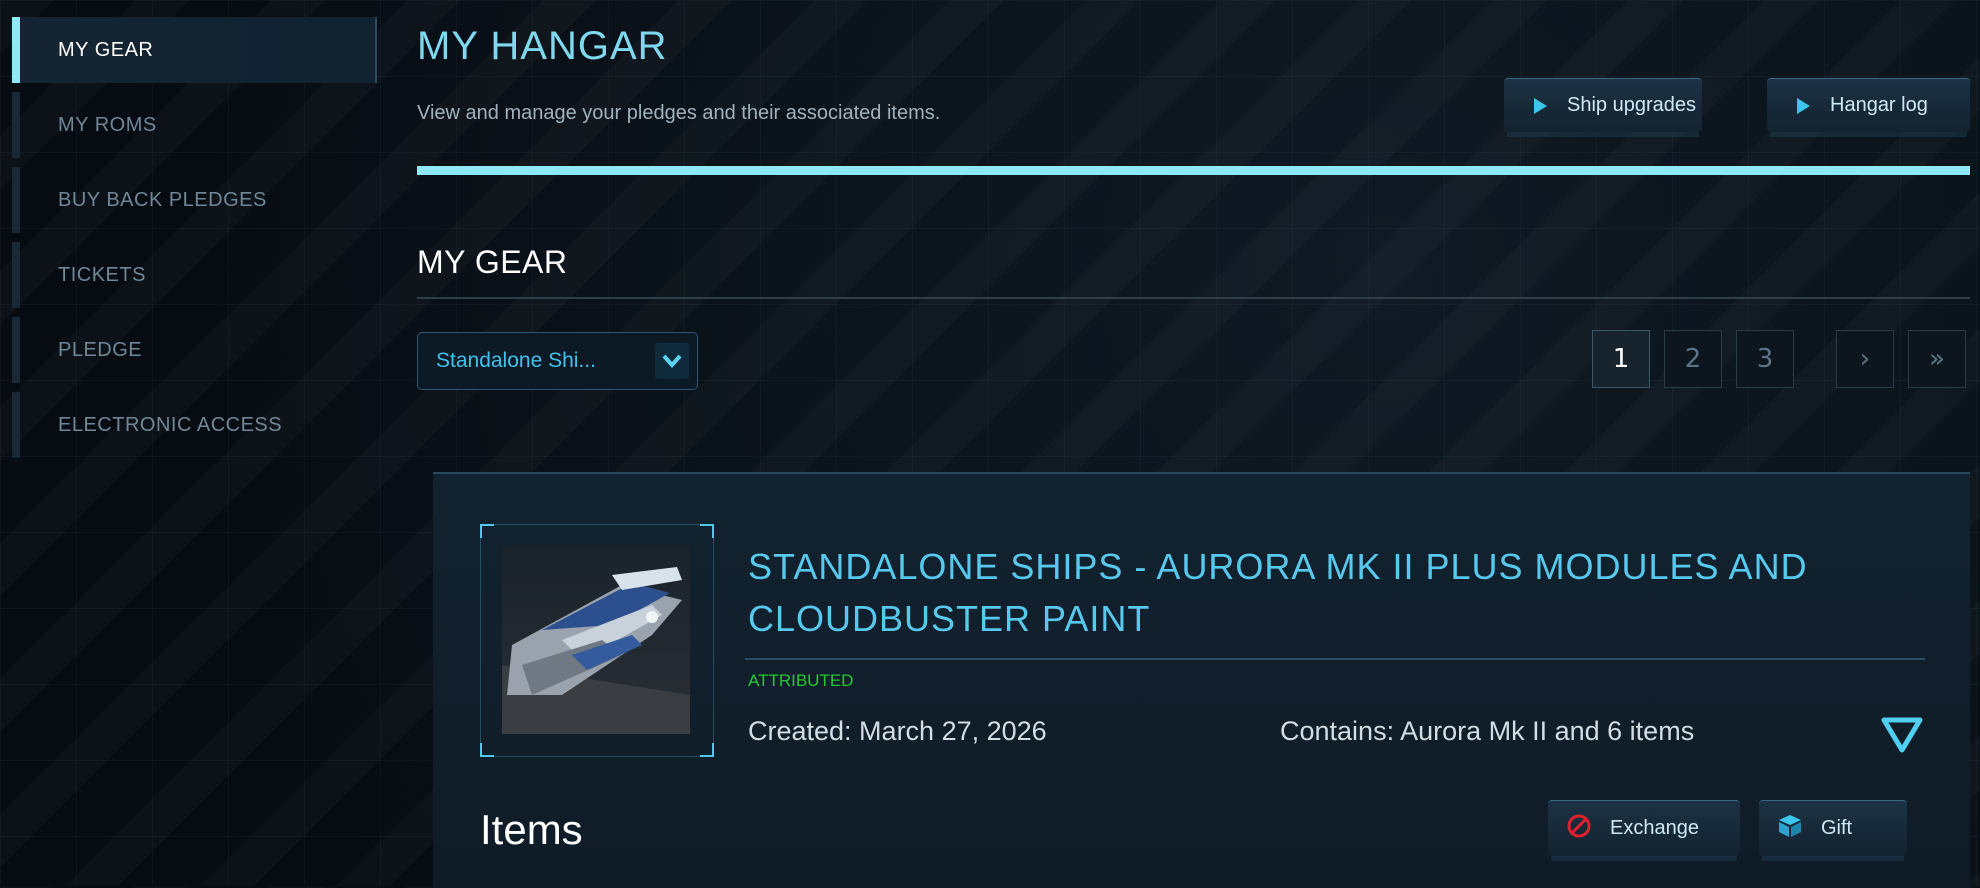 Image resolution: width=1980 pixels, height=888 pixels. Describe the element at coordinates (672, 361) in the screenshot. I see `chevron-down-icon` at that location.